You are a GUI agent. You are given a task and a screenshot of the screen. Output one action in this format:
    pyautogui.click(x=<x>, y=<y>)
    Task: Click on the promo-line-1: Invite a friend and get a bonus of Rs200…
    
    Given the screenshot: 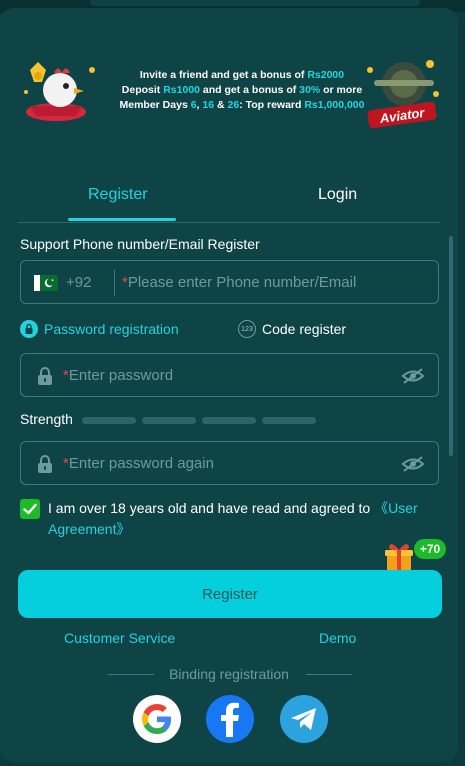 What is the action you would take?
    pyautogui.click(x=242, y=75)
    